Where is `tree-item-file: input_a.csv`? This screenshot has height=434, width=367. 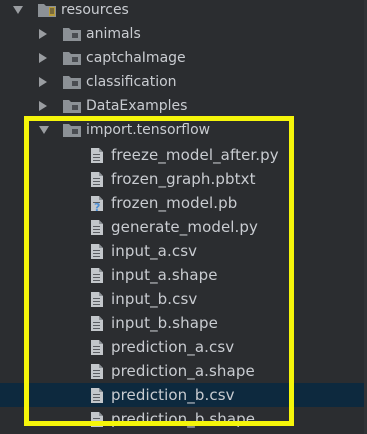
tree-item-file: input_a.csv is located at coordinates (183, 251).